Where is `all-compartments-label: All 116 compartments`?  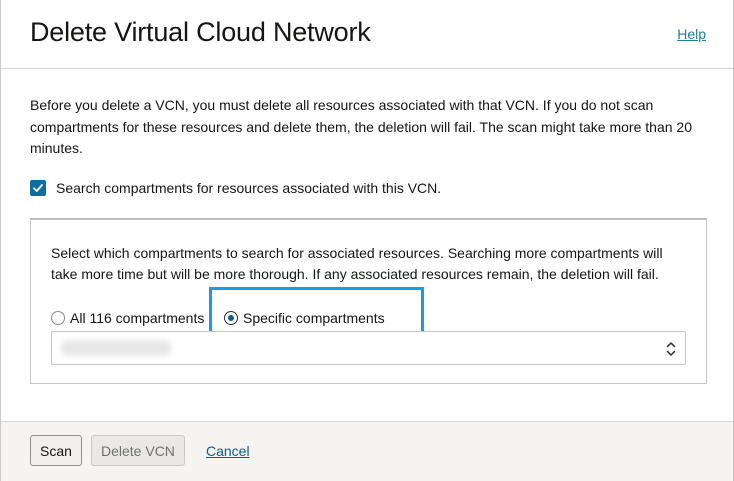
all-compartments-label: All 116 compartments is located at coordinates (137, 318).